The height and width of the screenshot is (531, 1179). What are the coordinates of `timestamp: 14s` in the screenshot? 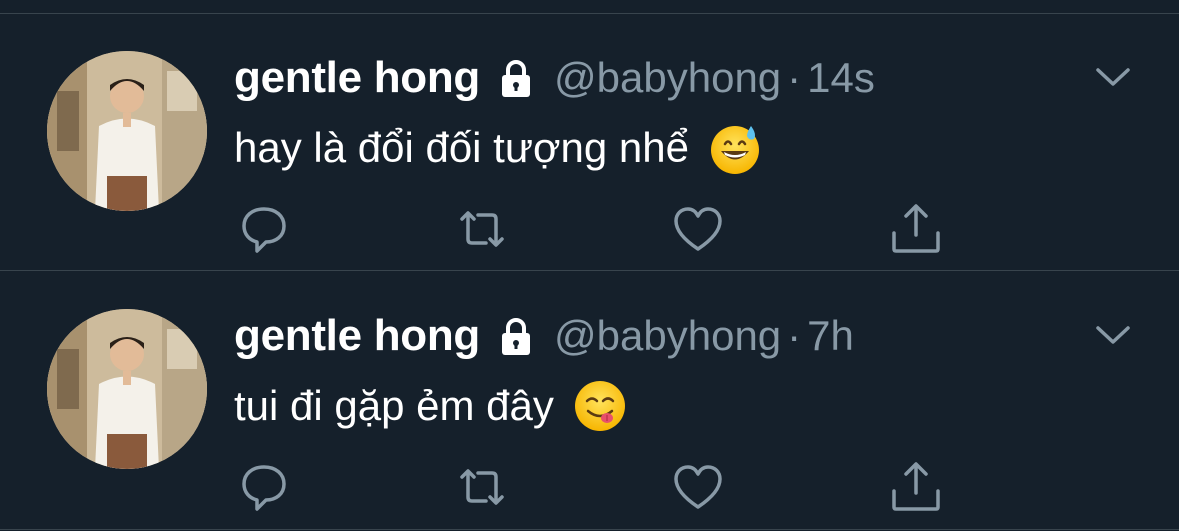 It's located at (841, 78).